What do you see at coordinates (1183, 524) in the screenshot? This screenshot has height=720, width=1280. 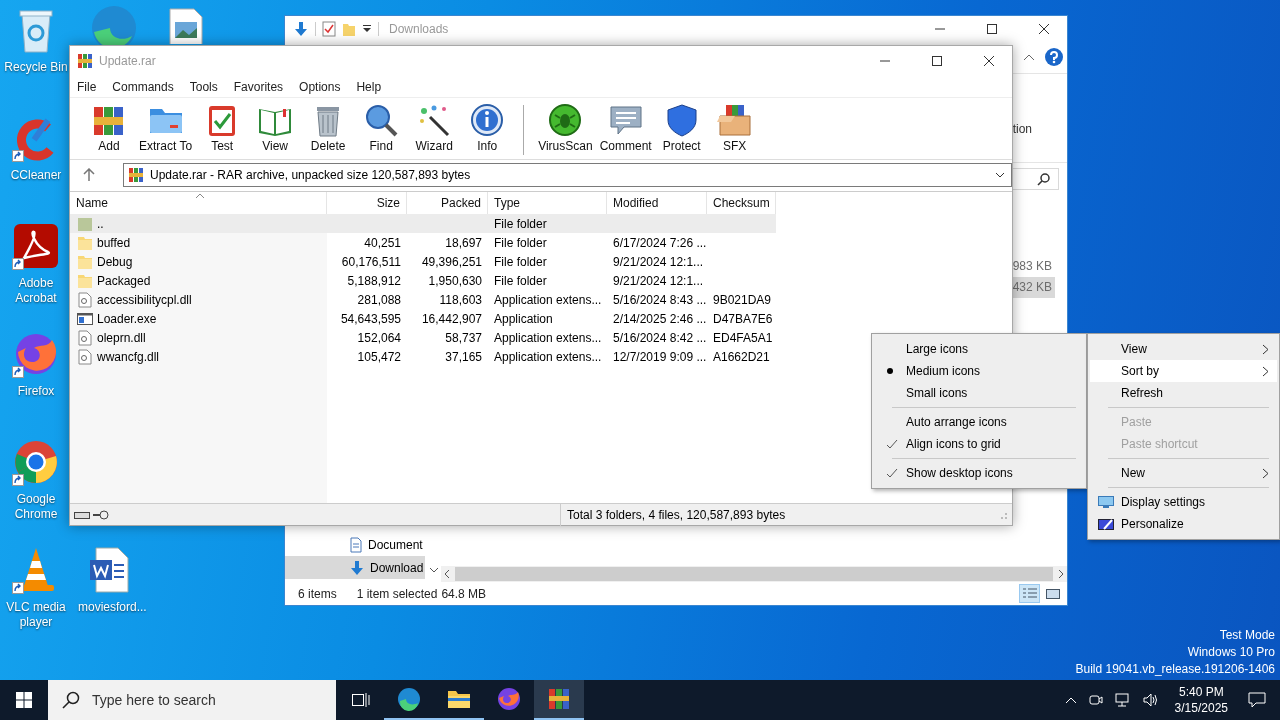 I see `menu-item: Personalize` at bounding box center [1183, 524].